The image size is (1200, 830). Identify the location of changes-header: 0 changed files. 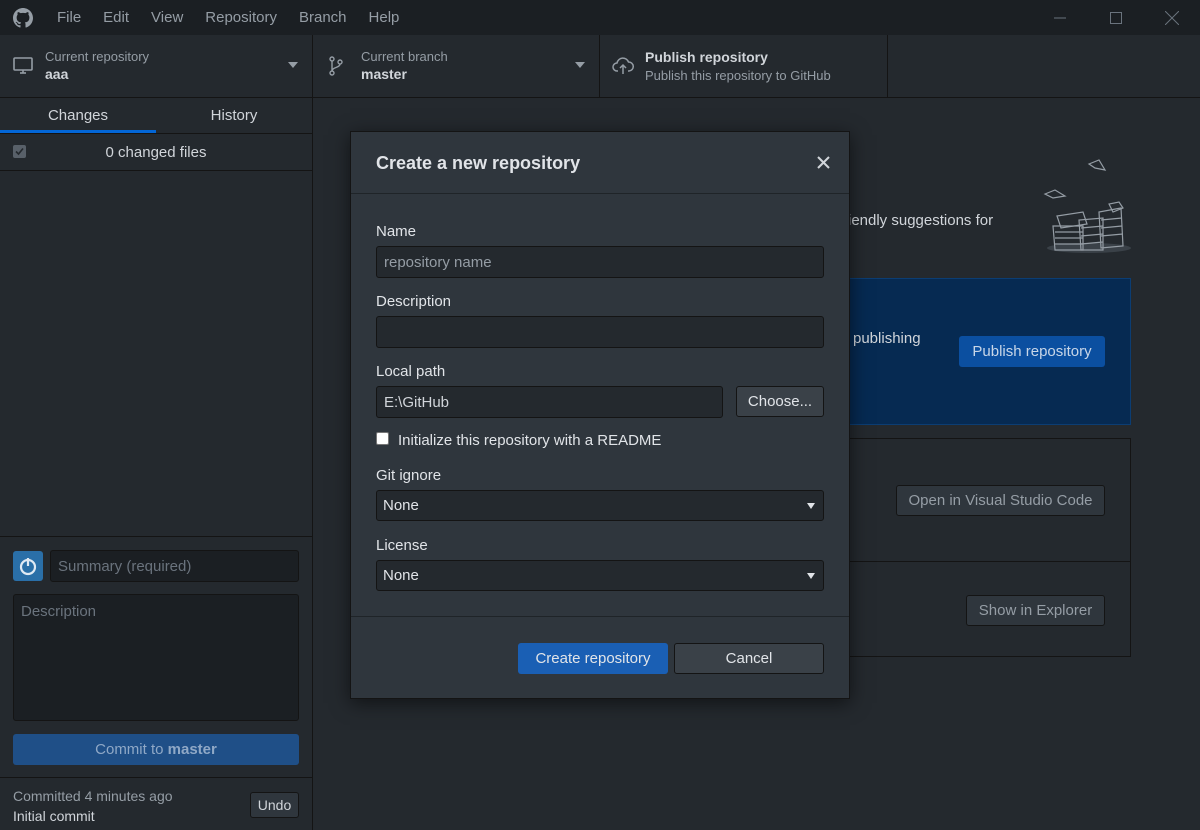
(156, 152).